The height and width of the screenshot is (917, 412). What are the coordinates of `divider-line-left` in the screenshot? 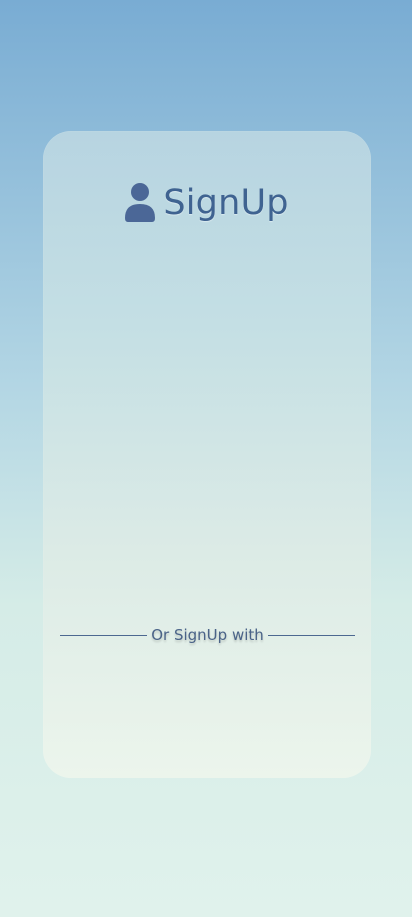 It's located at (104, 635).